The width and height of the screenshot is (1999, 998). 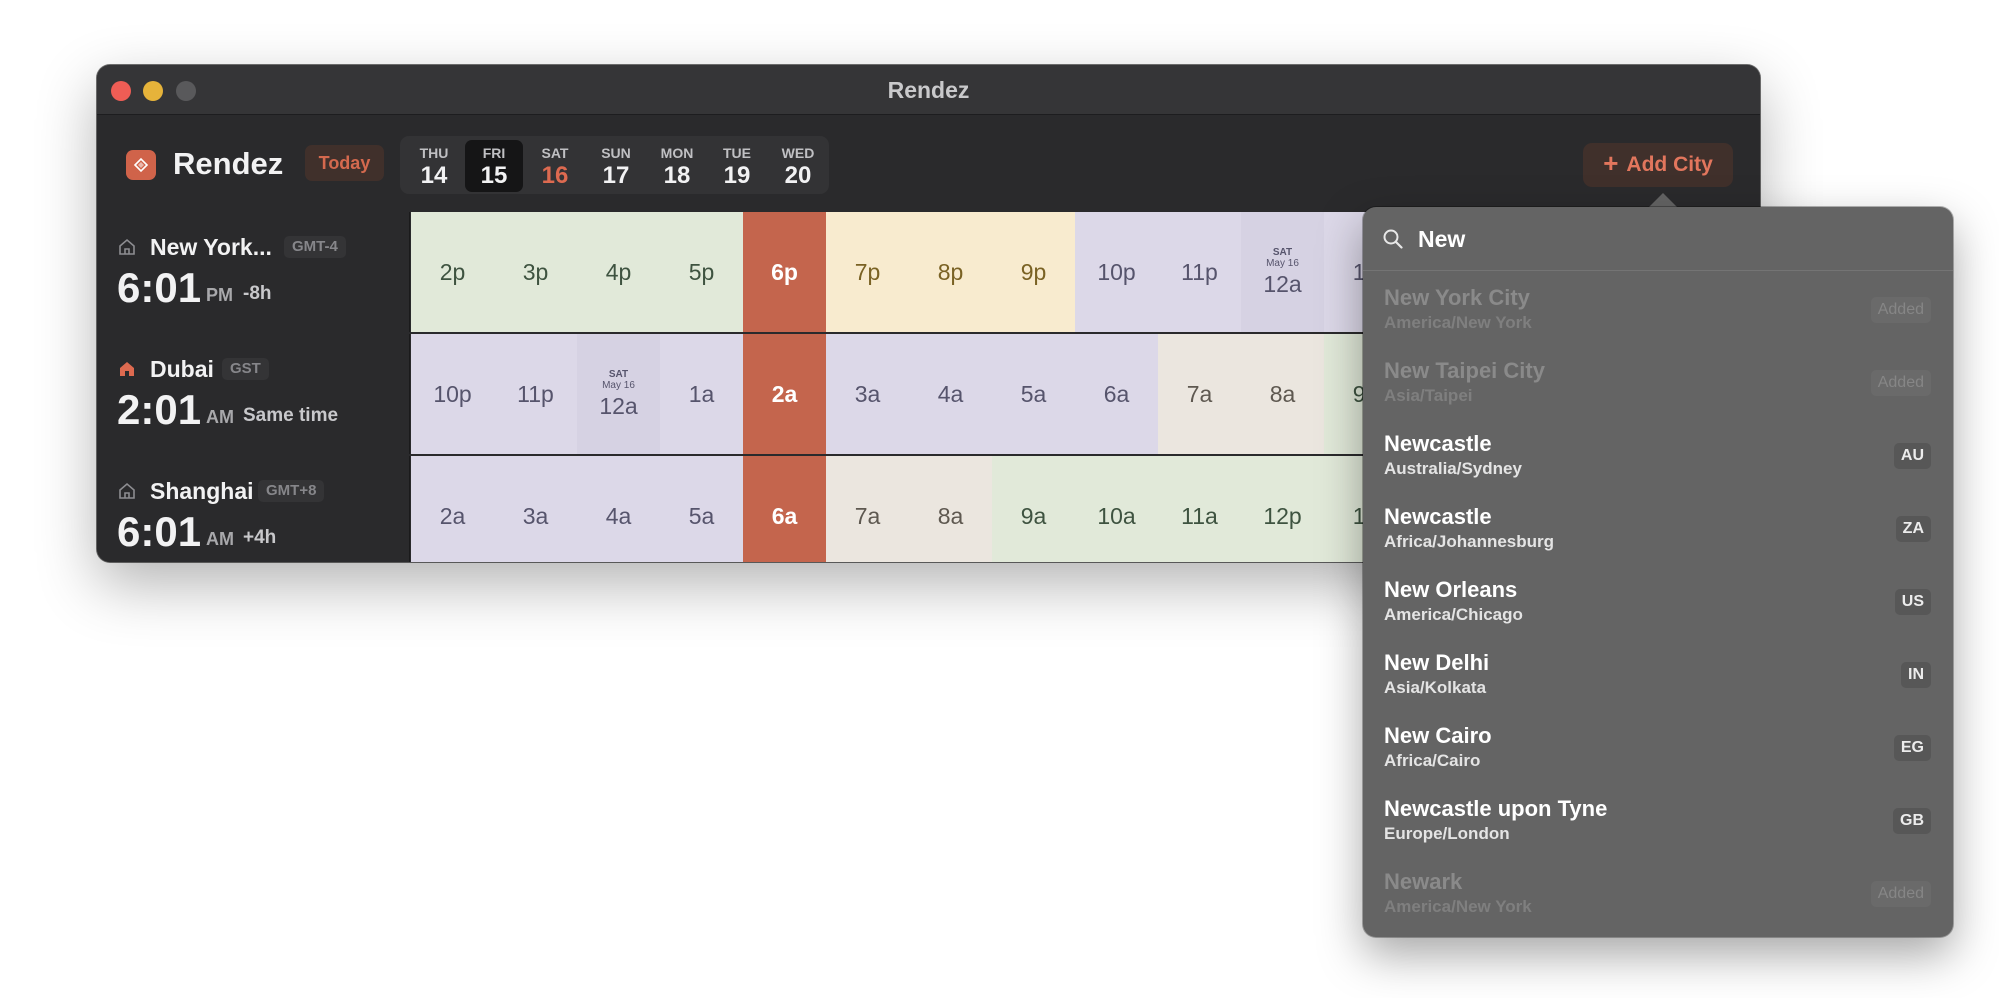 I want to click on hour-cell: 9p, so click(x=1033, y=272).